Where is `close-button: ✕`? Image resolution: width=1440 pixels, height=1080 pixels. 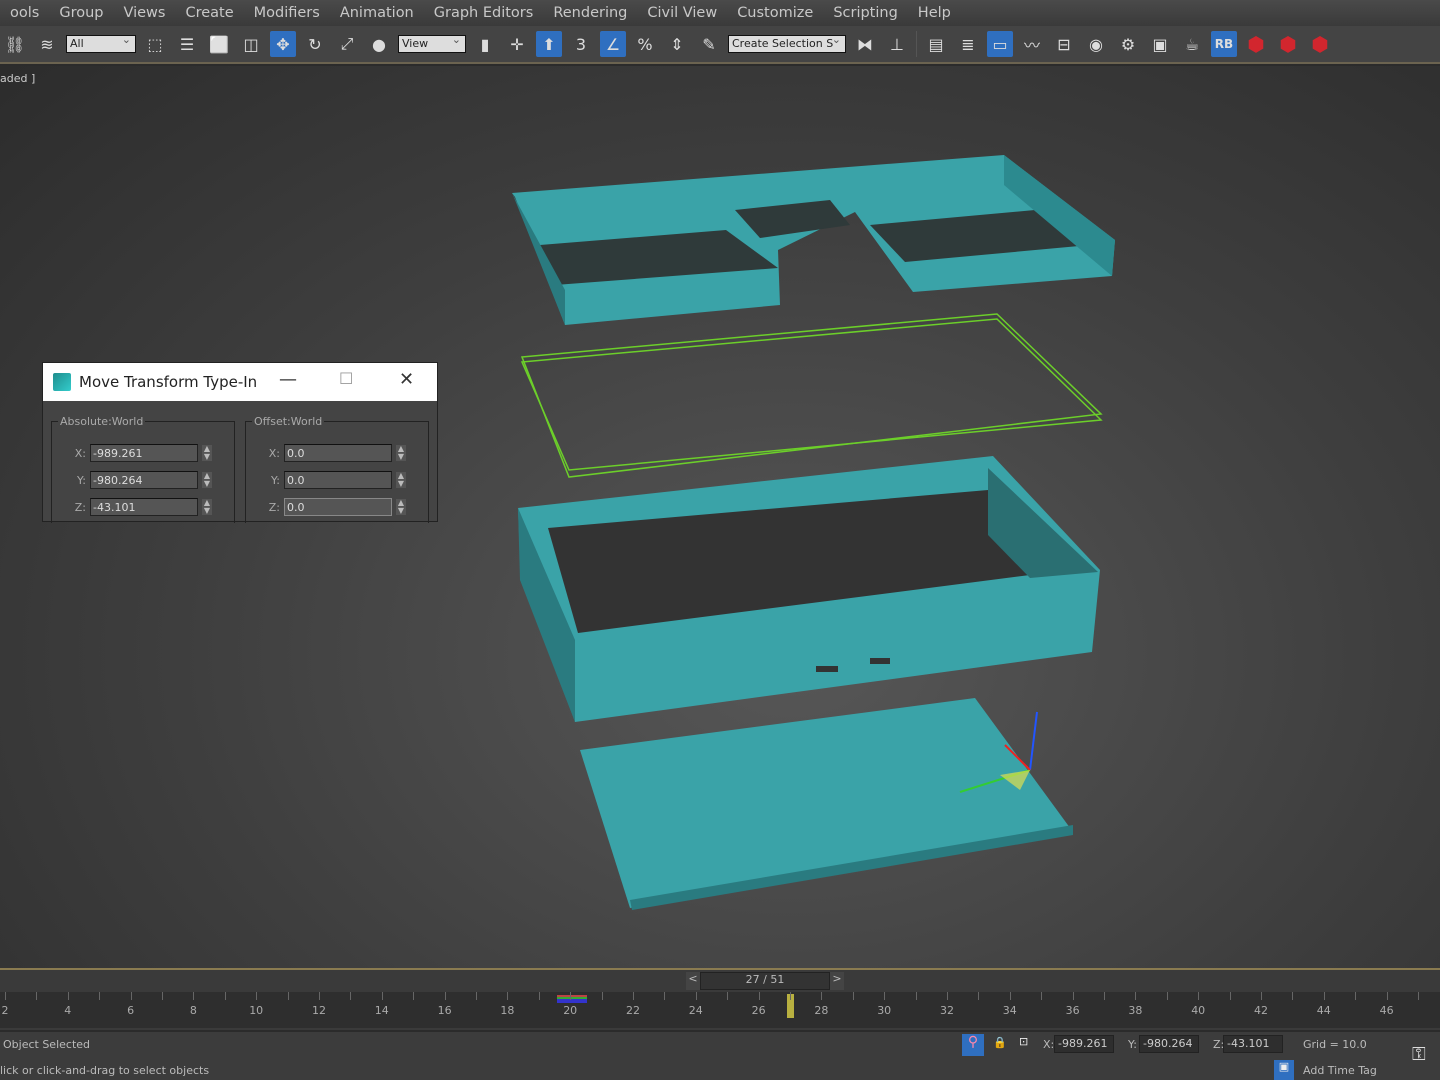
close-button: ✕ is located at coordinates (406, 379).